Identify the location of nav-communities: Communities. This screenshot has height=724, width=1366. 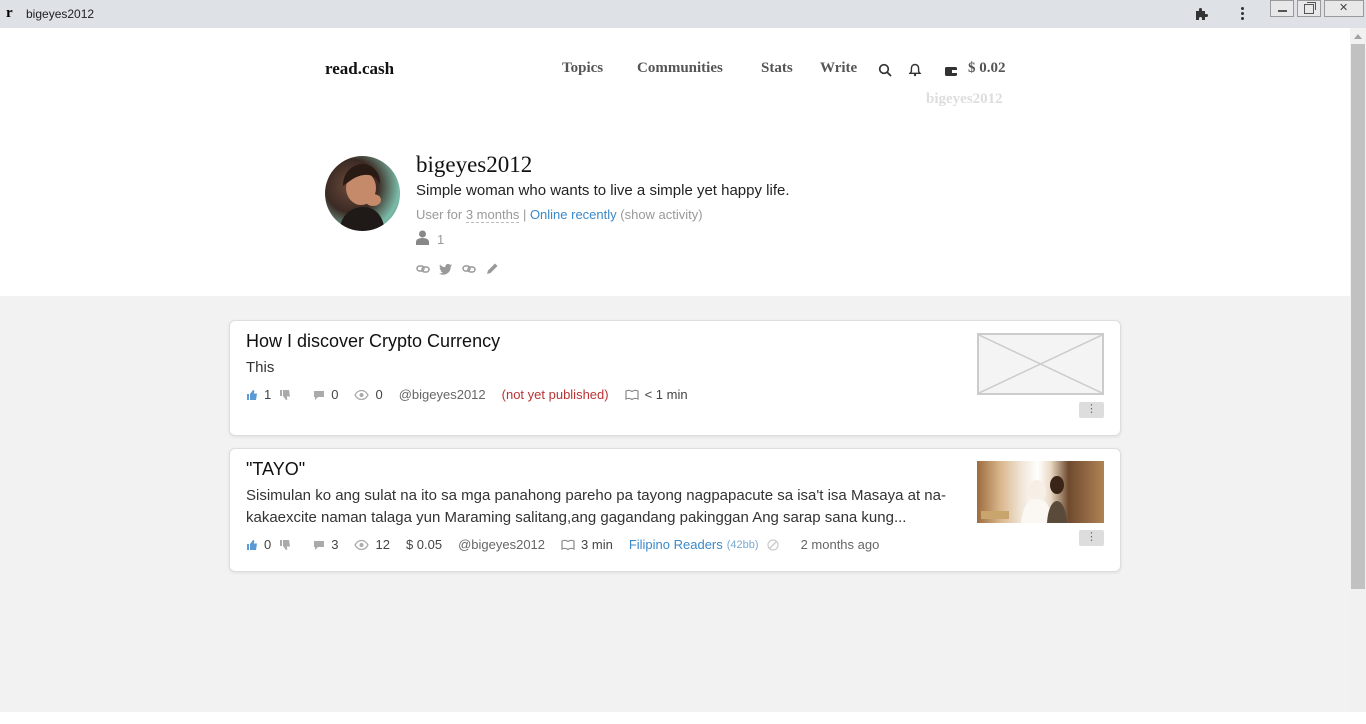
(680, 68).